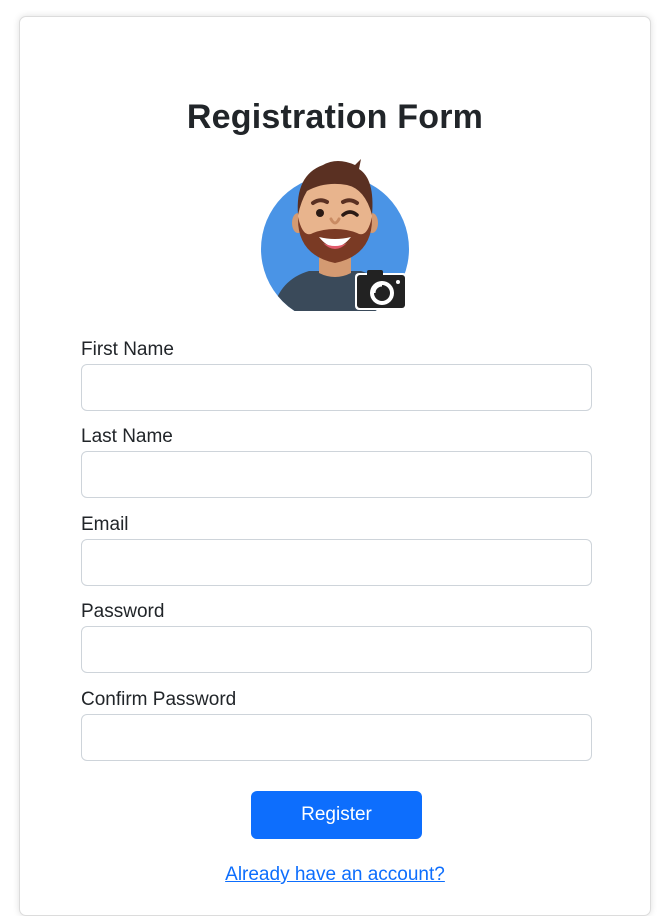  What do you see at coordinates (335, 235) in the screenshot?
I see `avatar` at bounding box center [335, 235].